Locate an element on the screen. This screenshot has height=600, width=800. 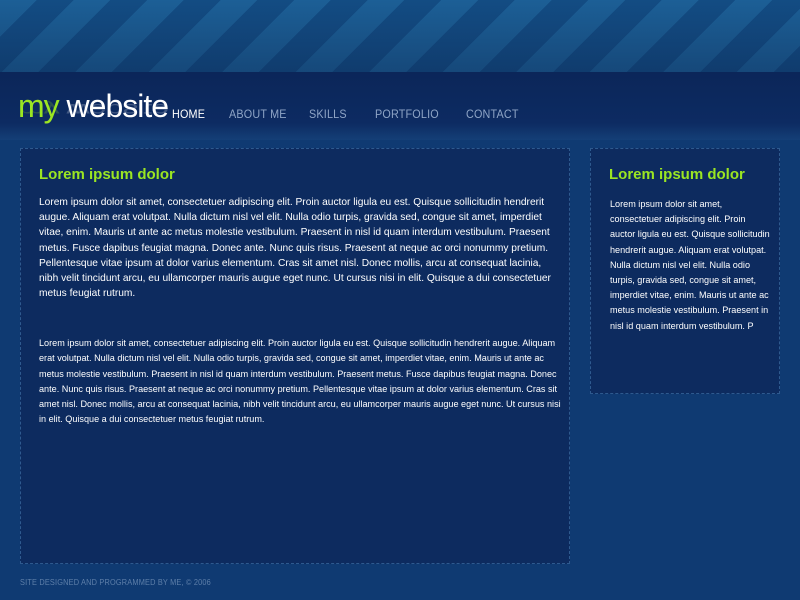
main-heading: Lorem ipsum dolor is located at coordinates (107, 174).